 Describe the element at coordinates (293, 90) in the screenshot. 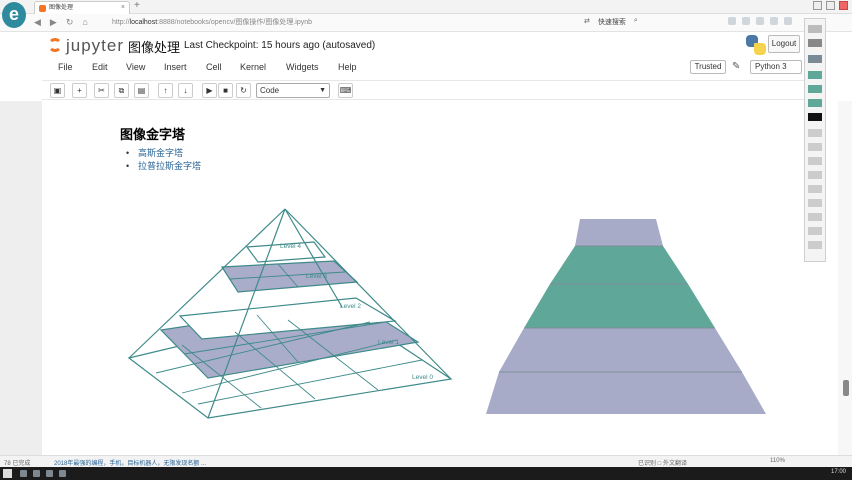

I see `cell-type-select: Code ▼` at that location.